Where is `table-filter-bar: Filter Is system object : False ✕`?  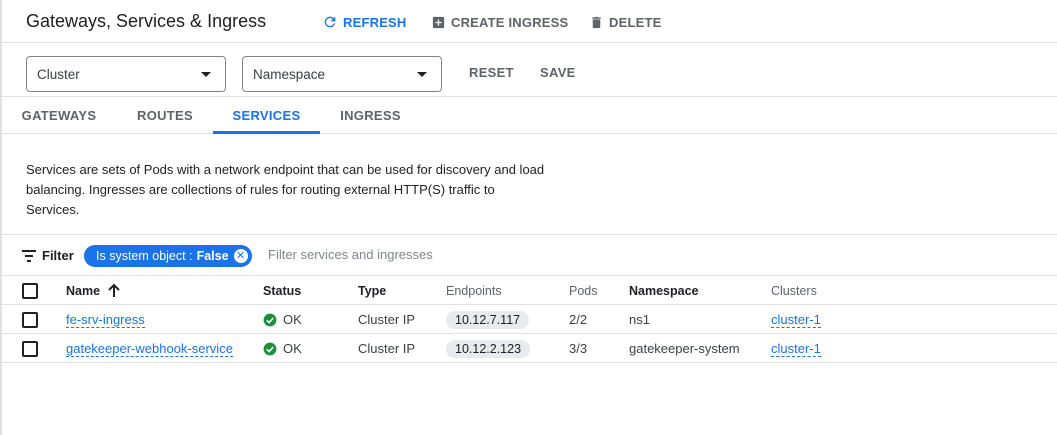
table-filter-bar: Filter Is system object : False ✕ is located at coordinates (528, 255).